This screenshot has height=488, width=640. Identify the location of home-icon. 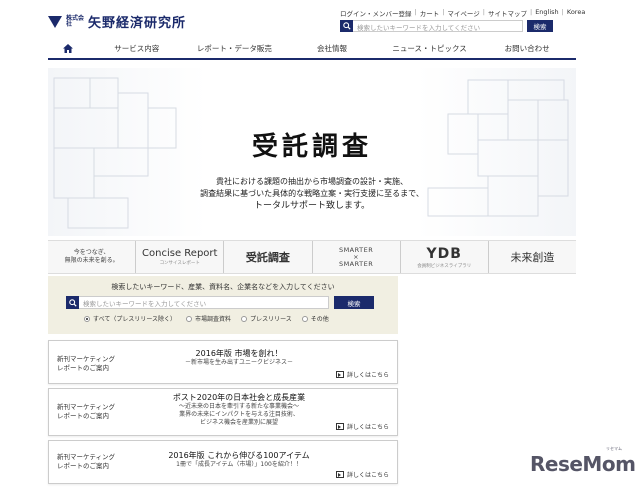
(68, 48).